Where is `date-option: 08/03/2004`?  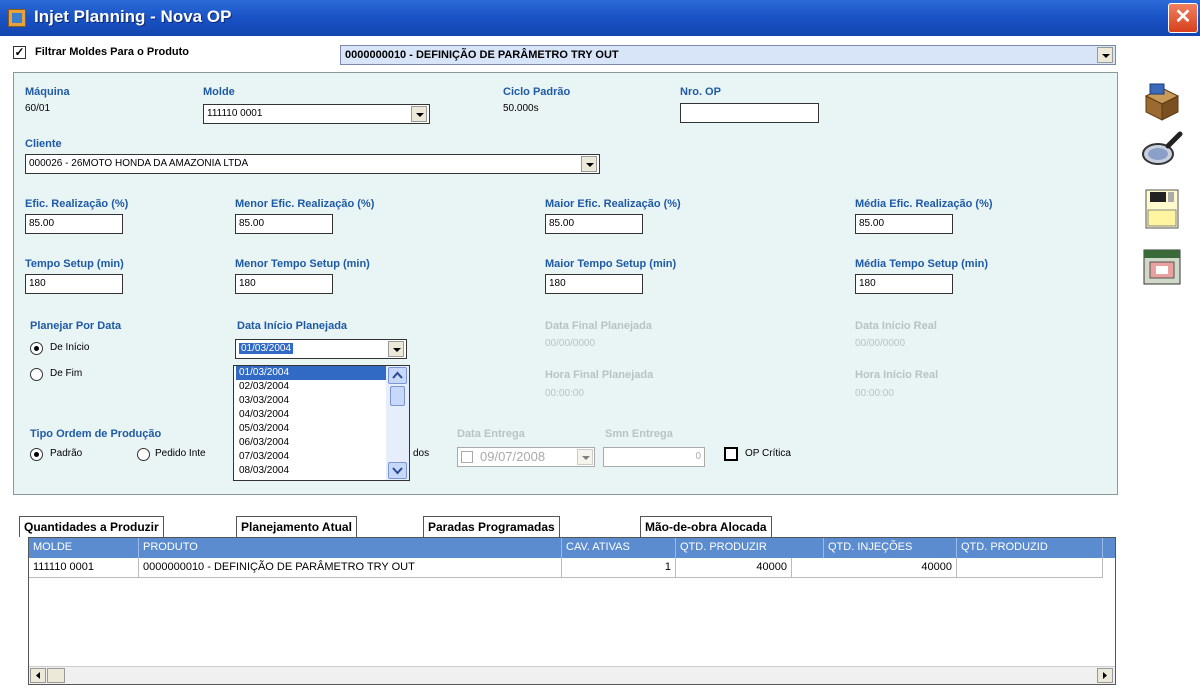 date-option: 08/03/2004 is located at coordinates (311, 471).